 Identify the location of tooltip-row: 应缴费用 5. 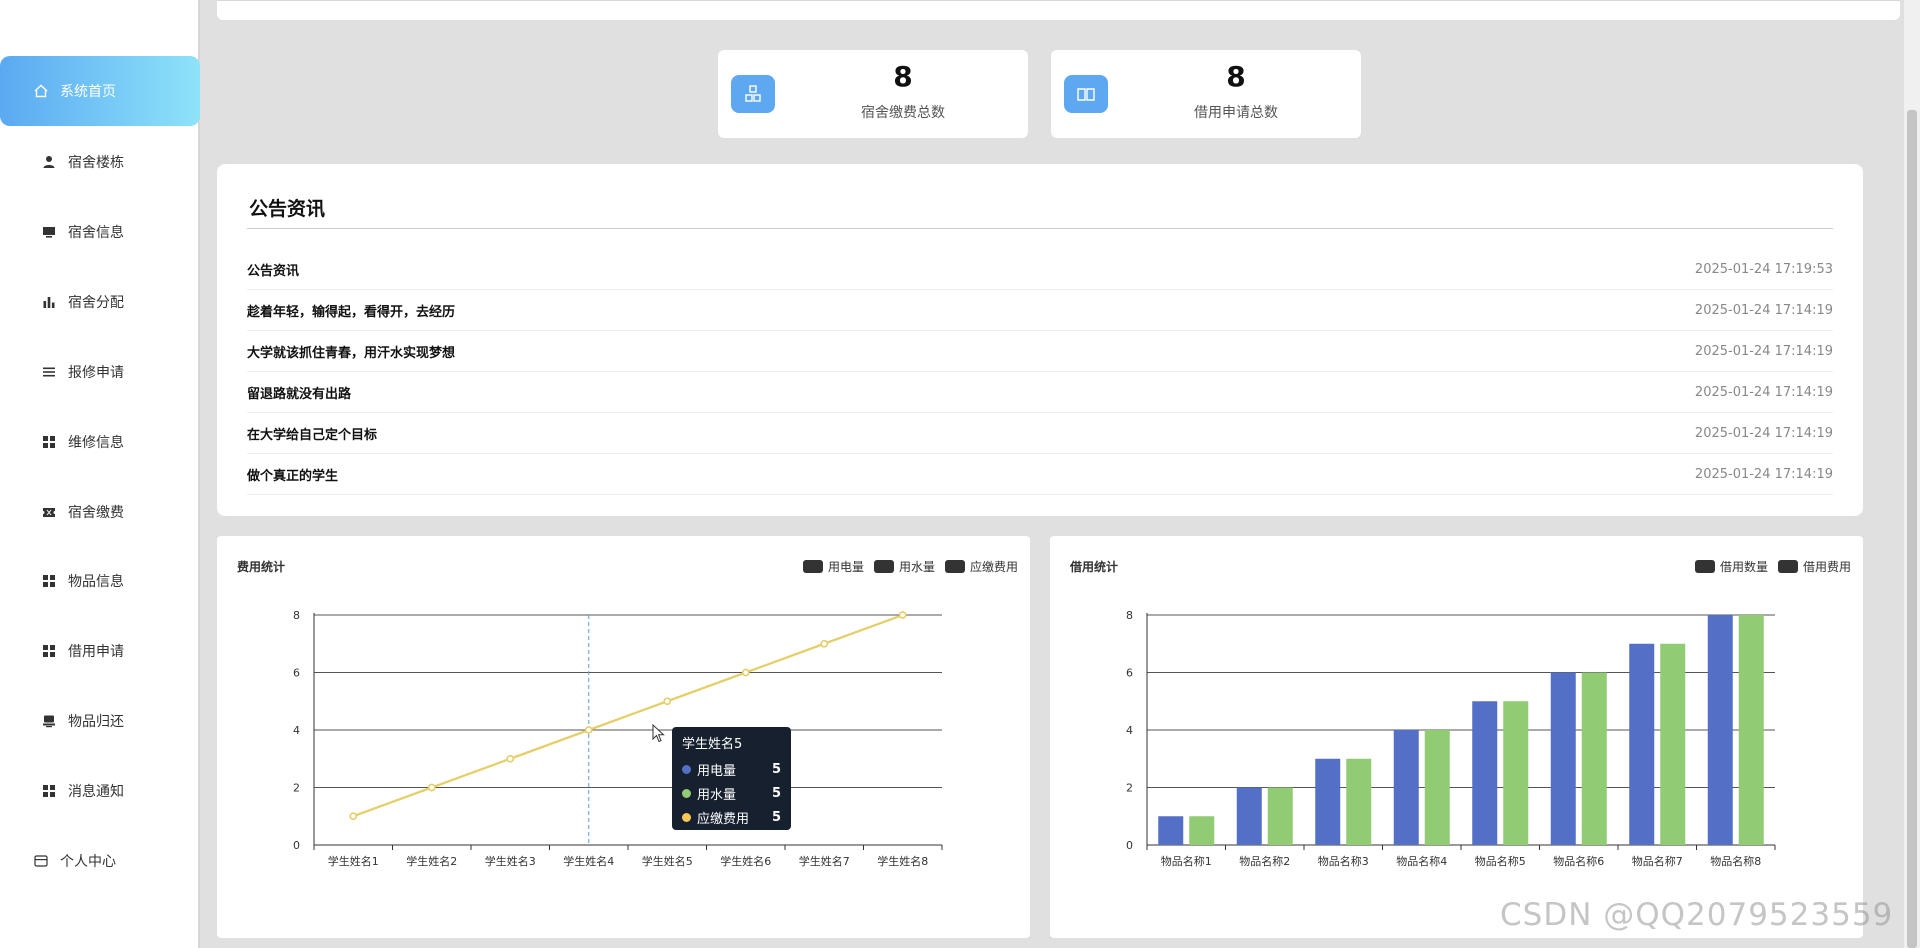
(731, 817).